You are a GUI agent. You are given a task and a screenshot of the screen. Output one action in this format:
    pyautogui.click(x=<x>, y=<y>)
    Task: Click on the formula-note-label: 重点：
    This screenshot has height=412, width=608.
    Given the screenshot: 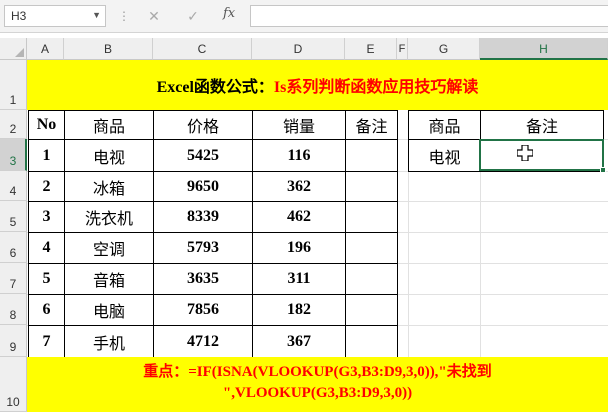 What is the action you would take?
    pyautogui.click(x=166, y=371)
    